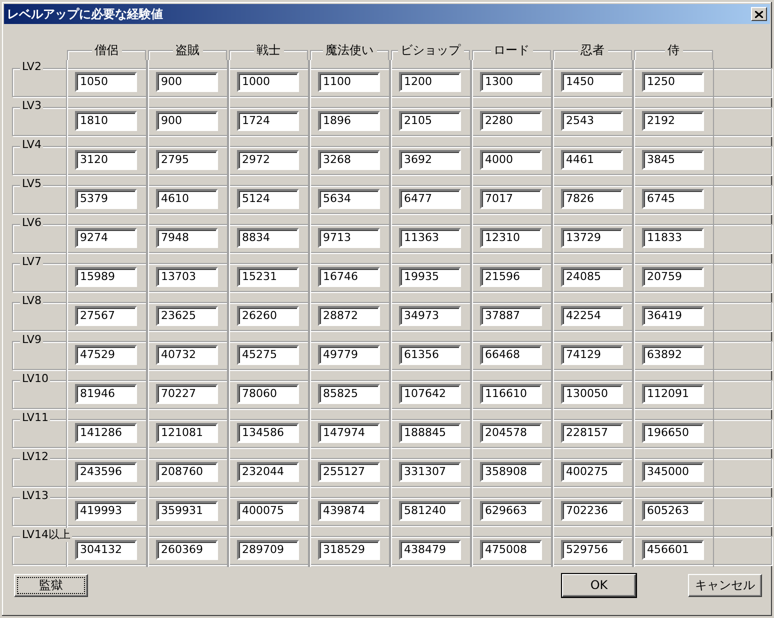 Image resolution: width=774 pixels, height=618 pixels. What do you see at coordinates (349, 432) in the screenshot?
I see `input-field: 147974` at bounding box center [349, 432].